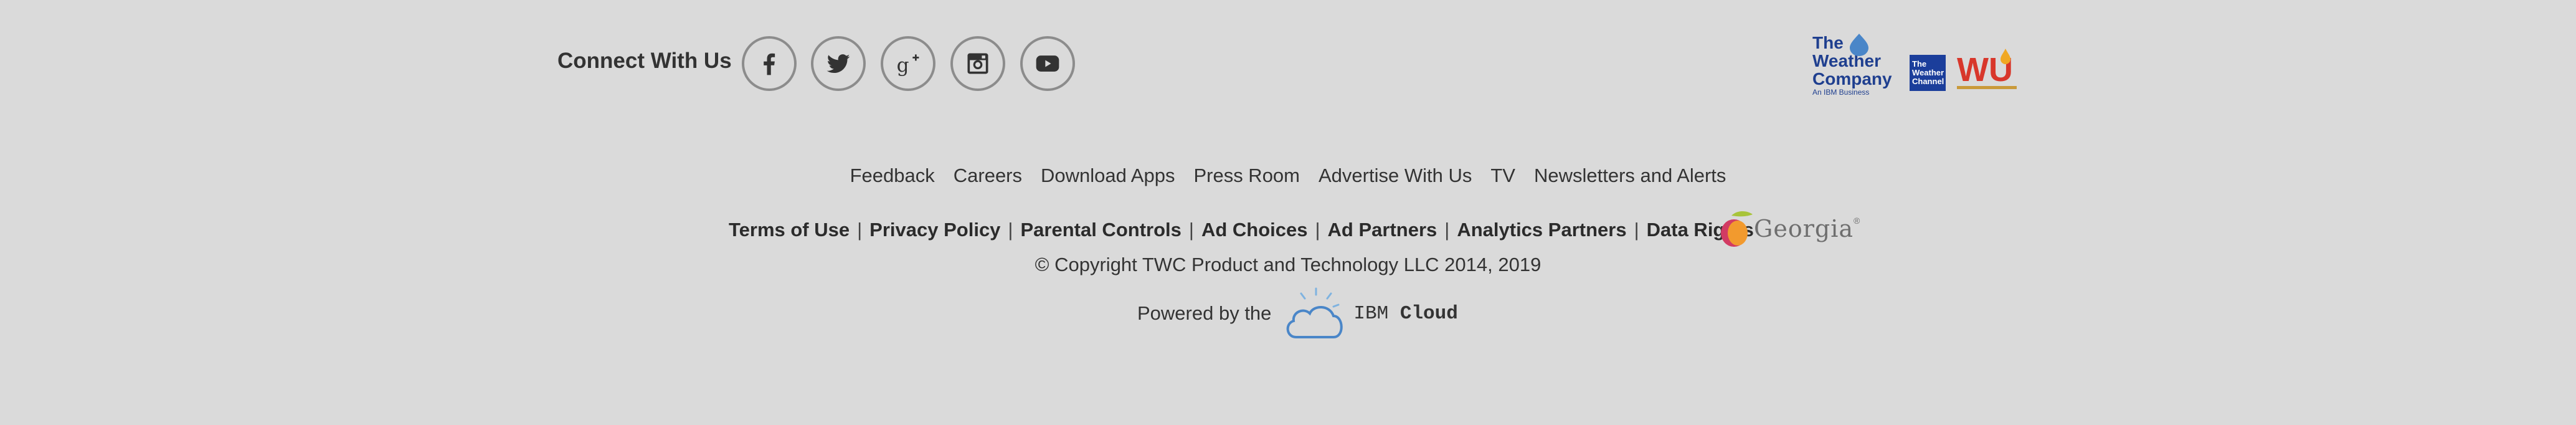 The image size is (2576, 425). Describe the element at coordinates (1383, 230) in the screenshot. I see `ad-partners-link: Ad Partners` at that location.